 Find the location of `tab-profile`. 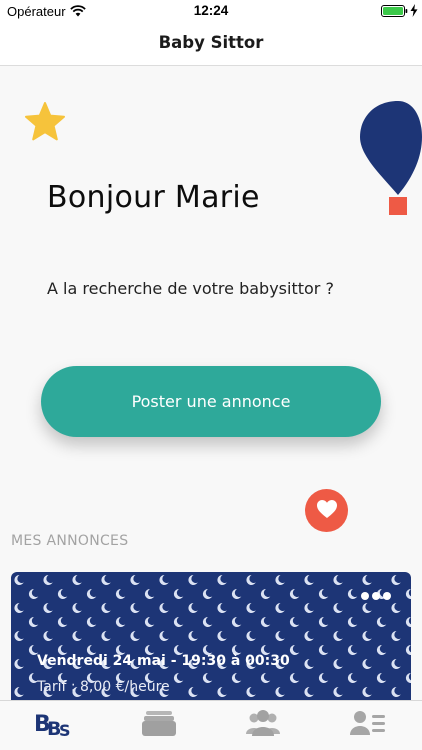

tab-profile is located at coordinates (368, 725).